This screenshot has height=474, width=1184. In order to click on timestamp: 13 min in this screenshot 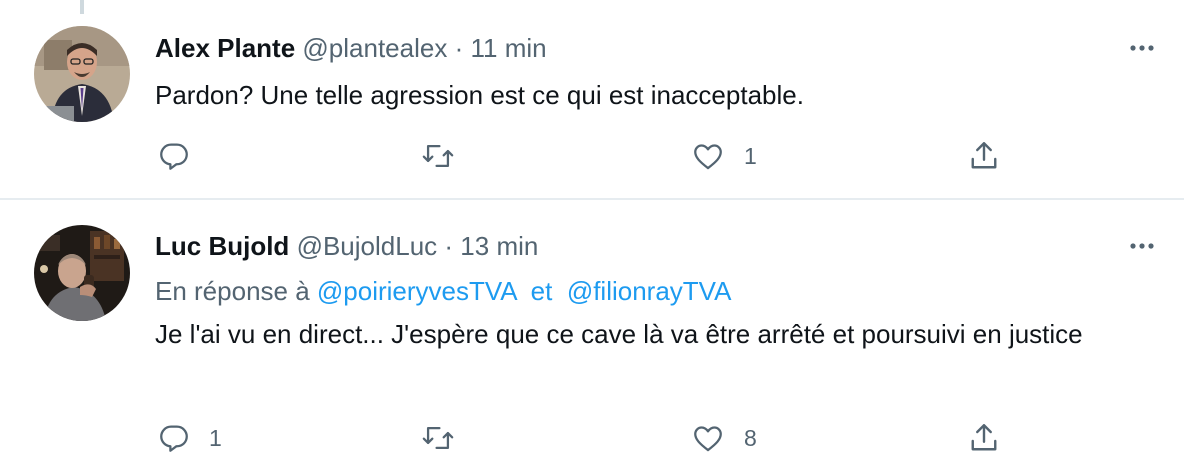, I will do `click(499, 246)`.